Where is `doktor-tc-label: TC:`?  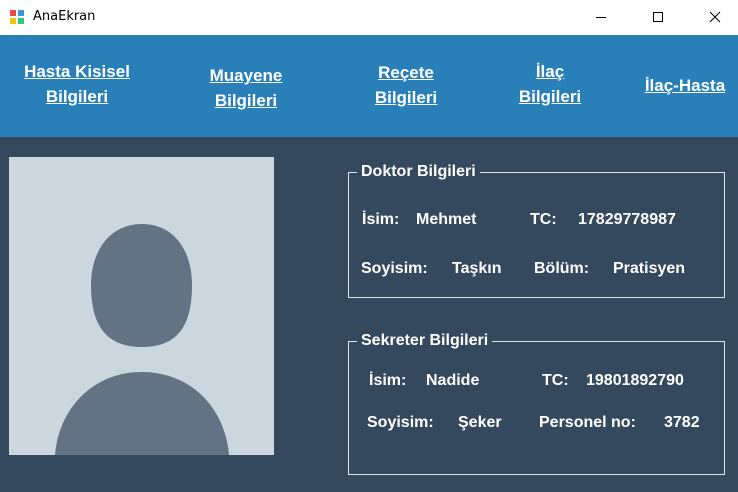 doktor-tc-label: TC: is located at coordinates (543, 219).